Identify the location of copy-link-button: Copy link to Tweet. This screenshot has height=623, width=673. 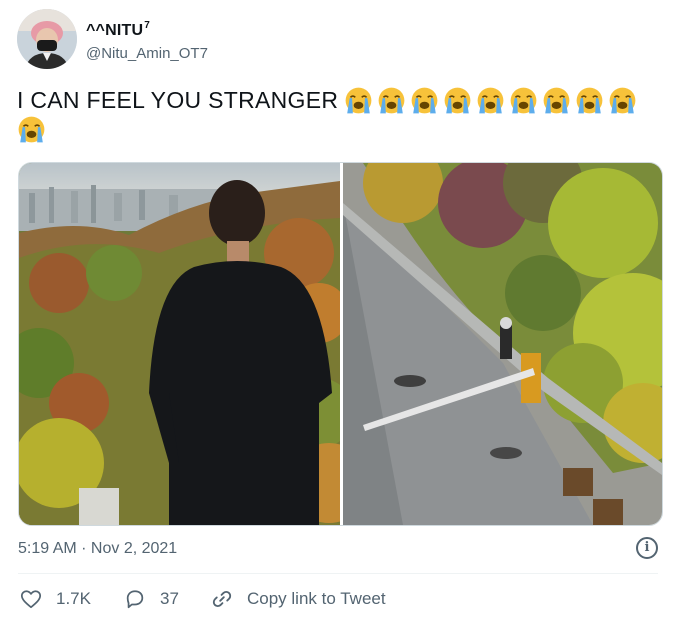
(298, 599).